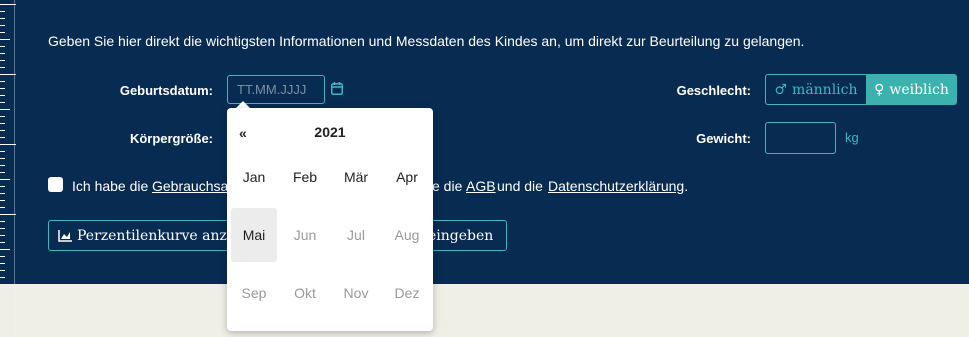 Image resolution: width=969 pixels, height=337 pixels. I want to click on gender-label: Geschlecht:, so click(713, 90).